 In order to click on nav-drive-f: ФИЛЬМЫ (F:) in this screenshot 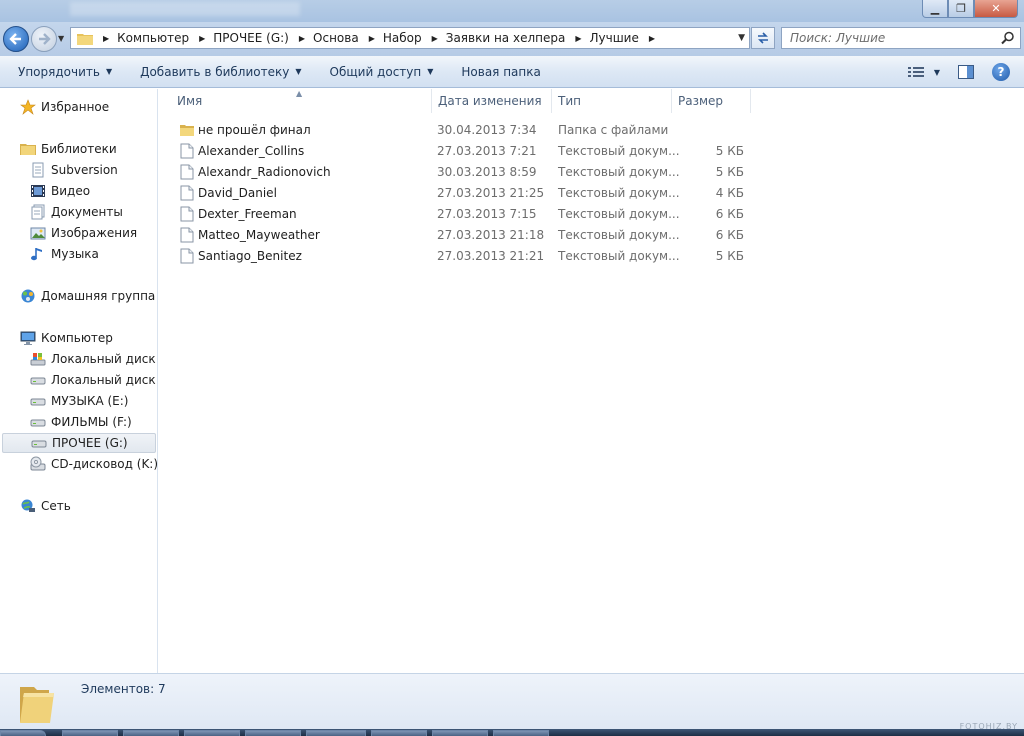, I will do `click(79, 422)`.